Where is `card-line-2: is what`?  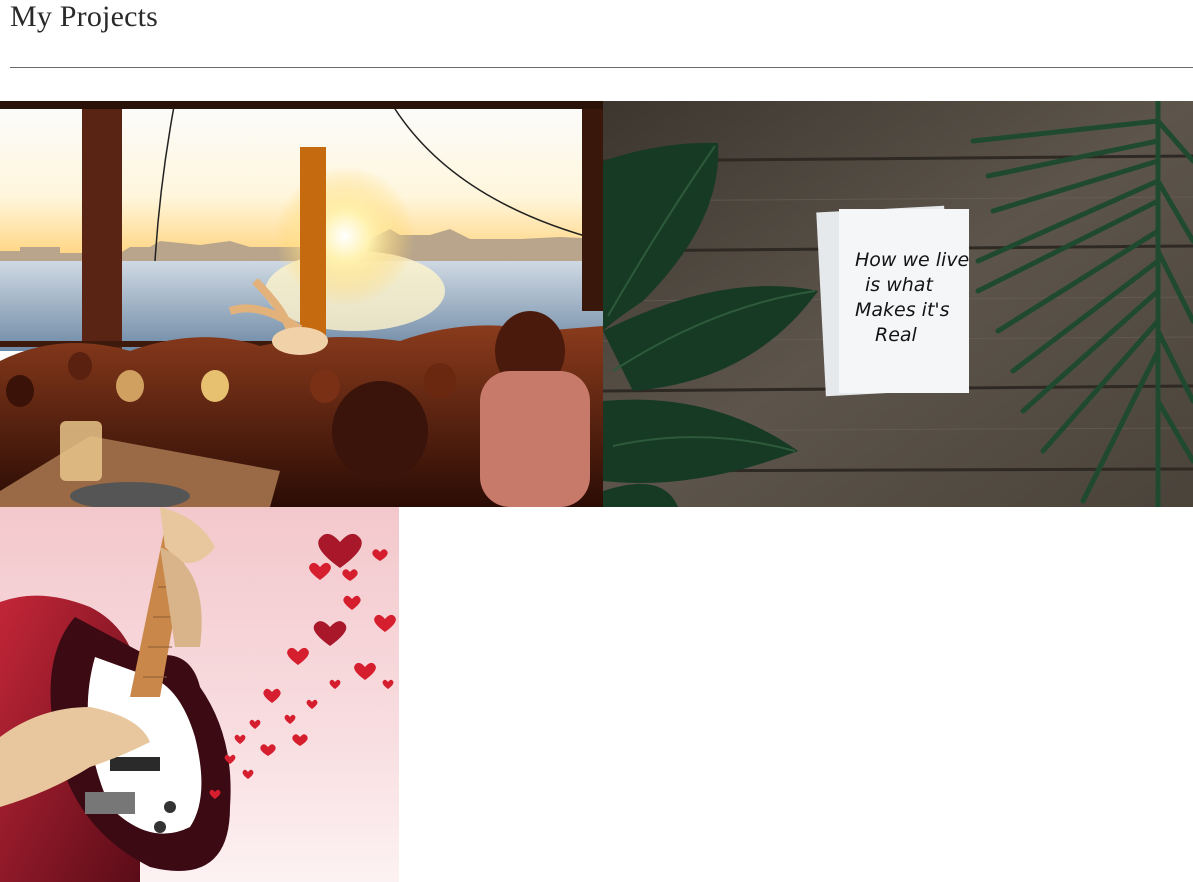 card-line-2: is what is located at coordinates (899, 285).